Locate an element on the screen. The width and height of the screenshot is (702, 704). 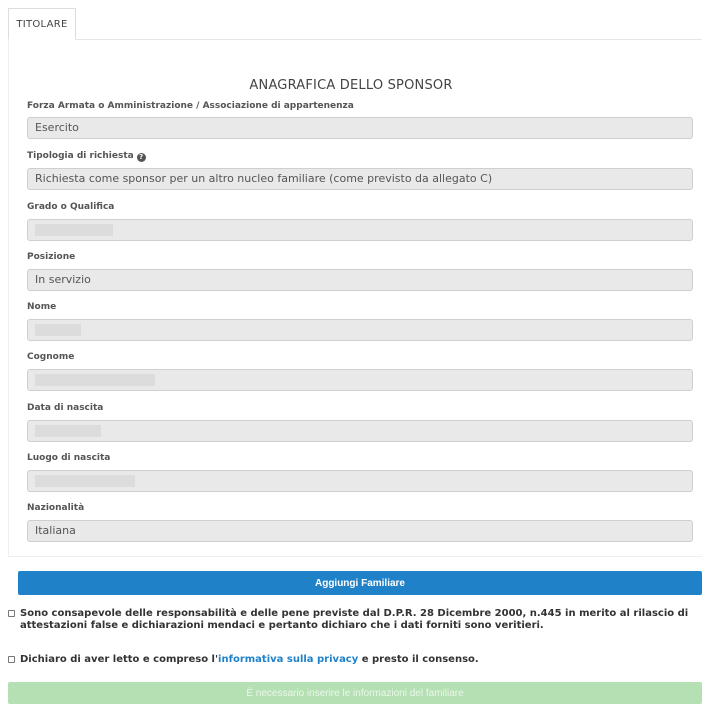
tipologia-label-row: Tipologia di richiesta? is located at coordinates (86, 156).